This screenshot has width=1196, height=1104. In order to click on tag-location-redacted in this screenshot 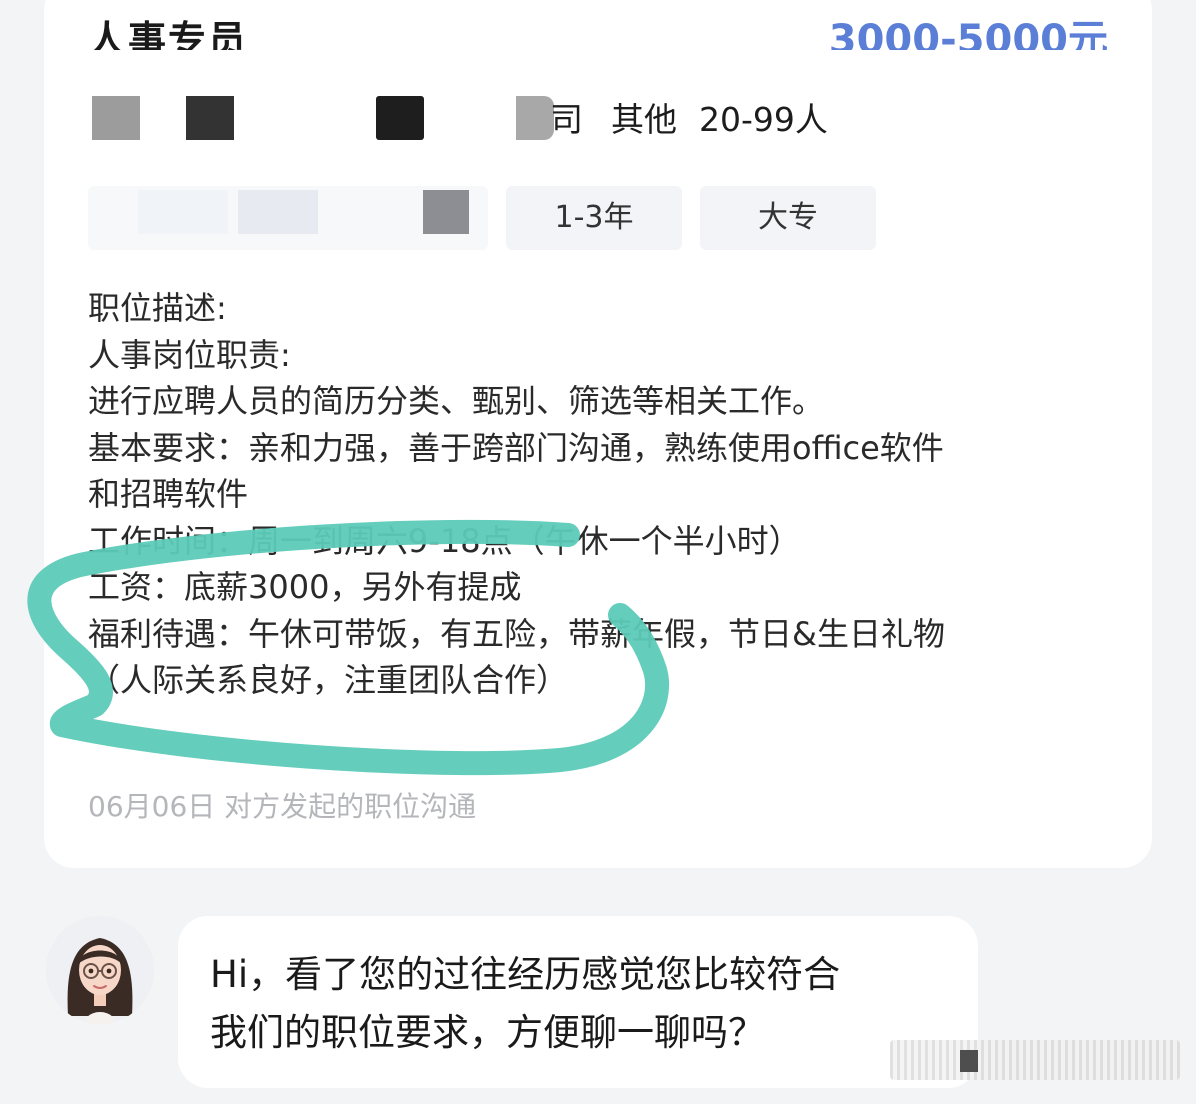, I will do `click(288, 218)`.